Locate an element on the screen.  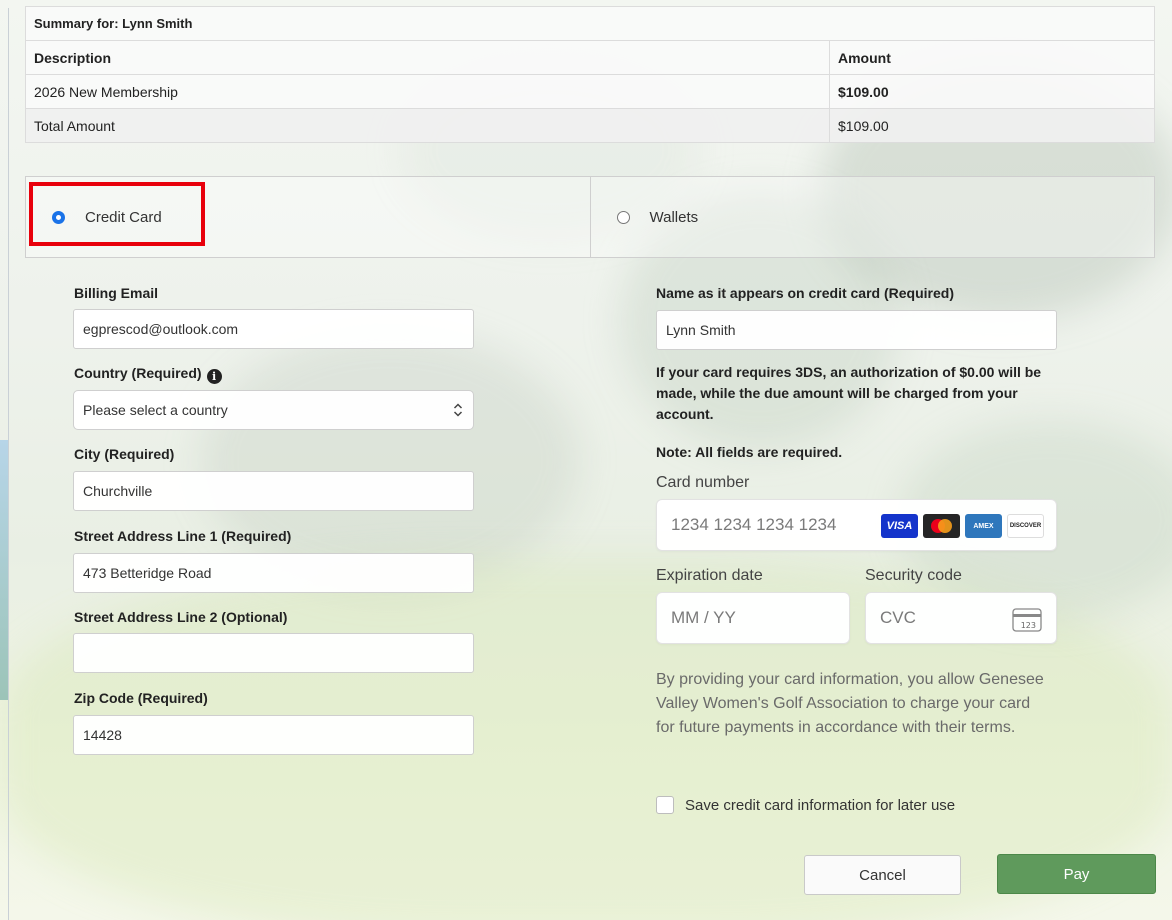
summary-title: Summary for: Lynn Smith is located at coordinates (590, 23).